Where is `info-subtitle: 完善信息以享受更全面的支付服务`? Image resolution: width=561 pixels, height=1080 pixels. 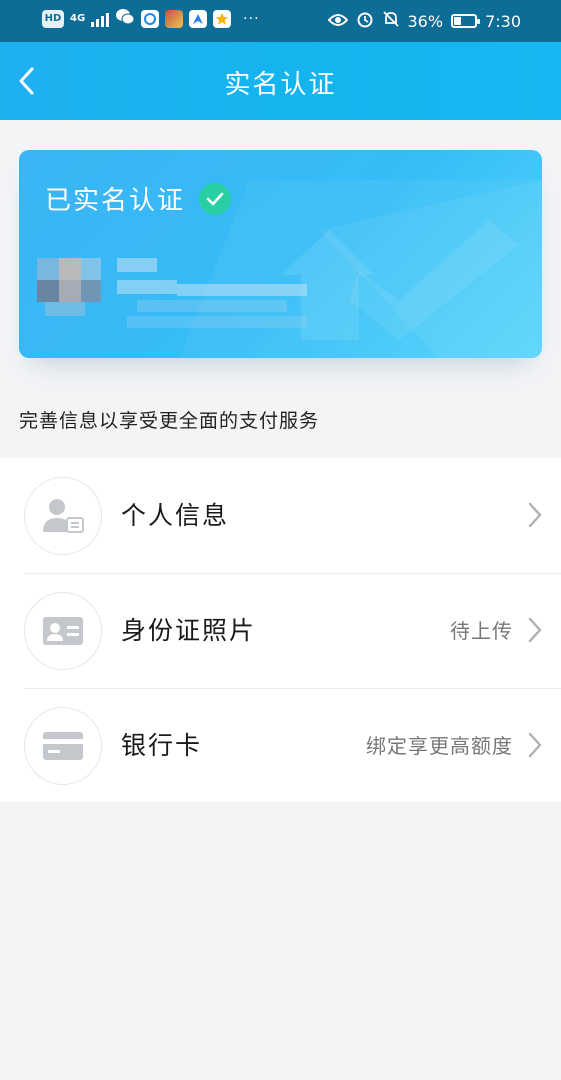 info-subtitle: 完善信息以享受更全面的支付服务 is located at coordinates (169, 421).